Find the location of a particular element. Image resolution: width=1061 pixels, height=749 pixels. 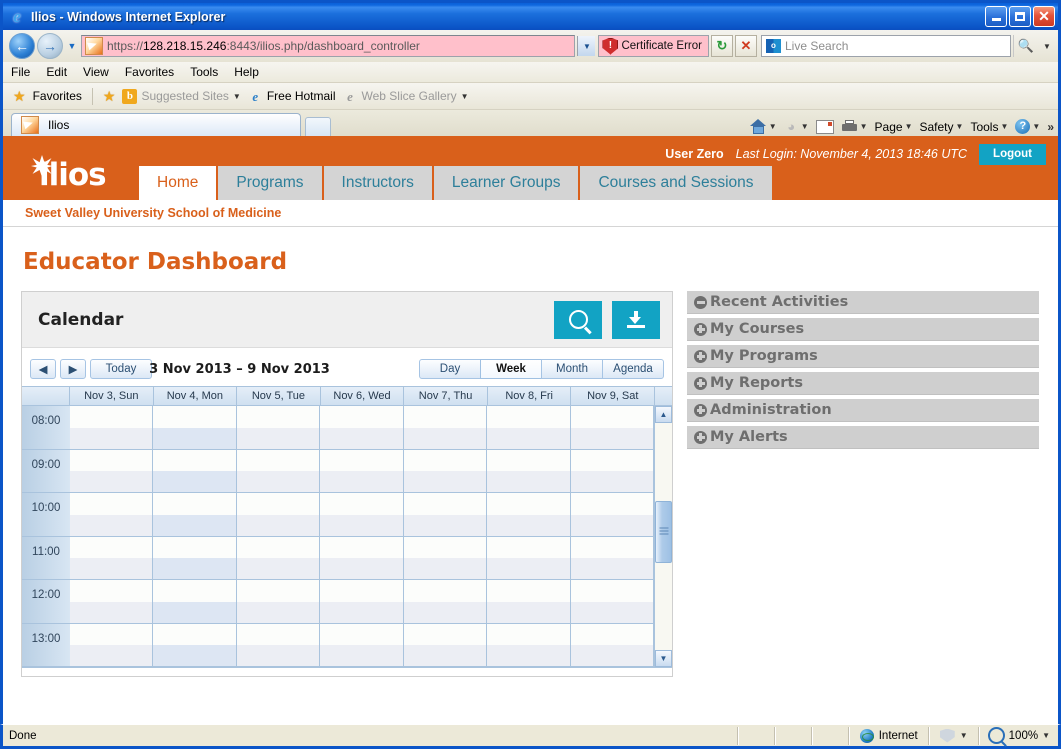

logout-button: Logout is located at coordinates (1012, 154).